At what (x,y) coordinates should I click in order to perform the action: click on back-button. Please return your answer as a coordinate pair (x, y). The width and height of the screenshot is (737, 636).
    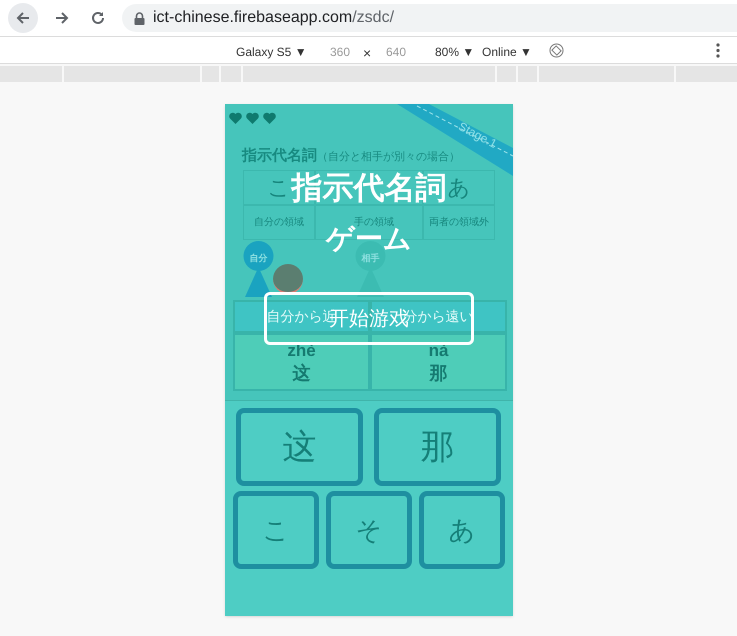
    Looking at the image, I should click on (23, 18).